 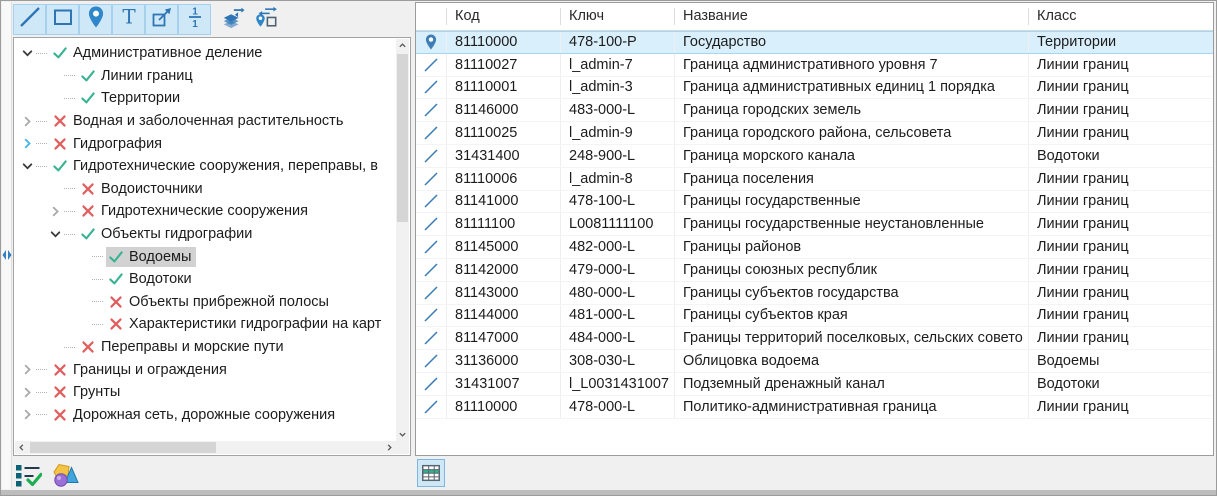 I want to click on tree-item-target: Характеристики гидрографии на карт, so click(x=246, y=324).